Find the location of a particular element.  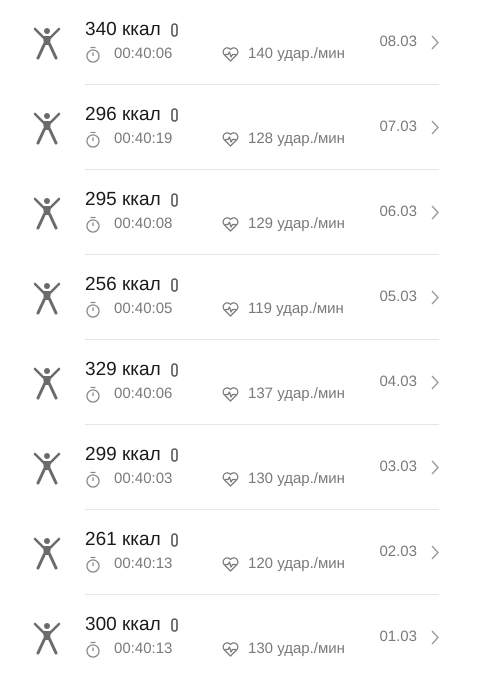

calories-text: 296 ккал is located at coordinates (123, 114).